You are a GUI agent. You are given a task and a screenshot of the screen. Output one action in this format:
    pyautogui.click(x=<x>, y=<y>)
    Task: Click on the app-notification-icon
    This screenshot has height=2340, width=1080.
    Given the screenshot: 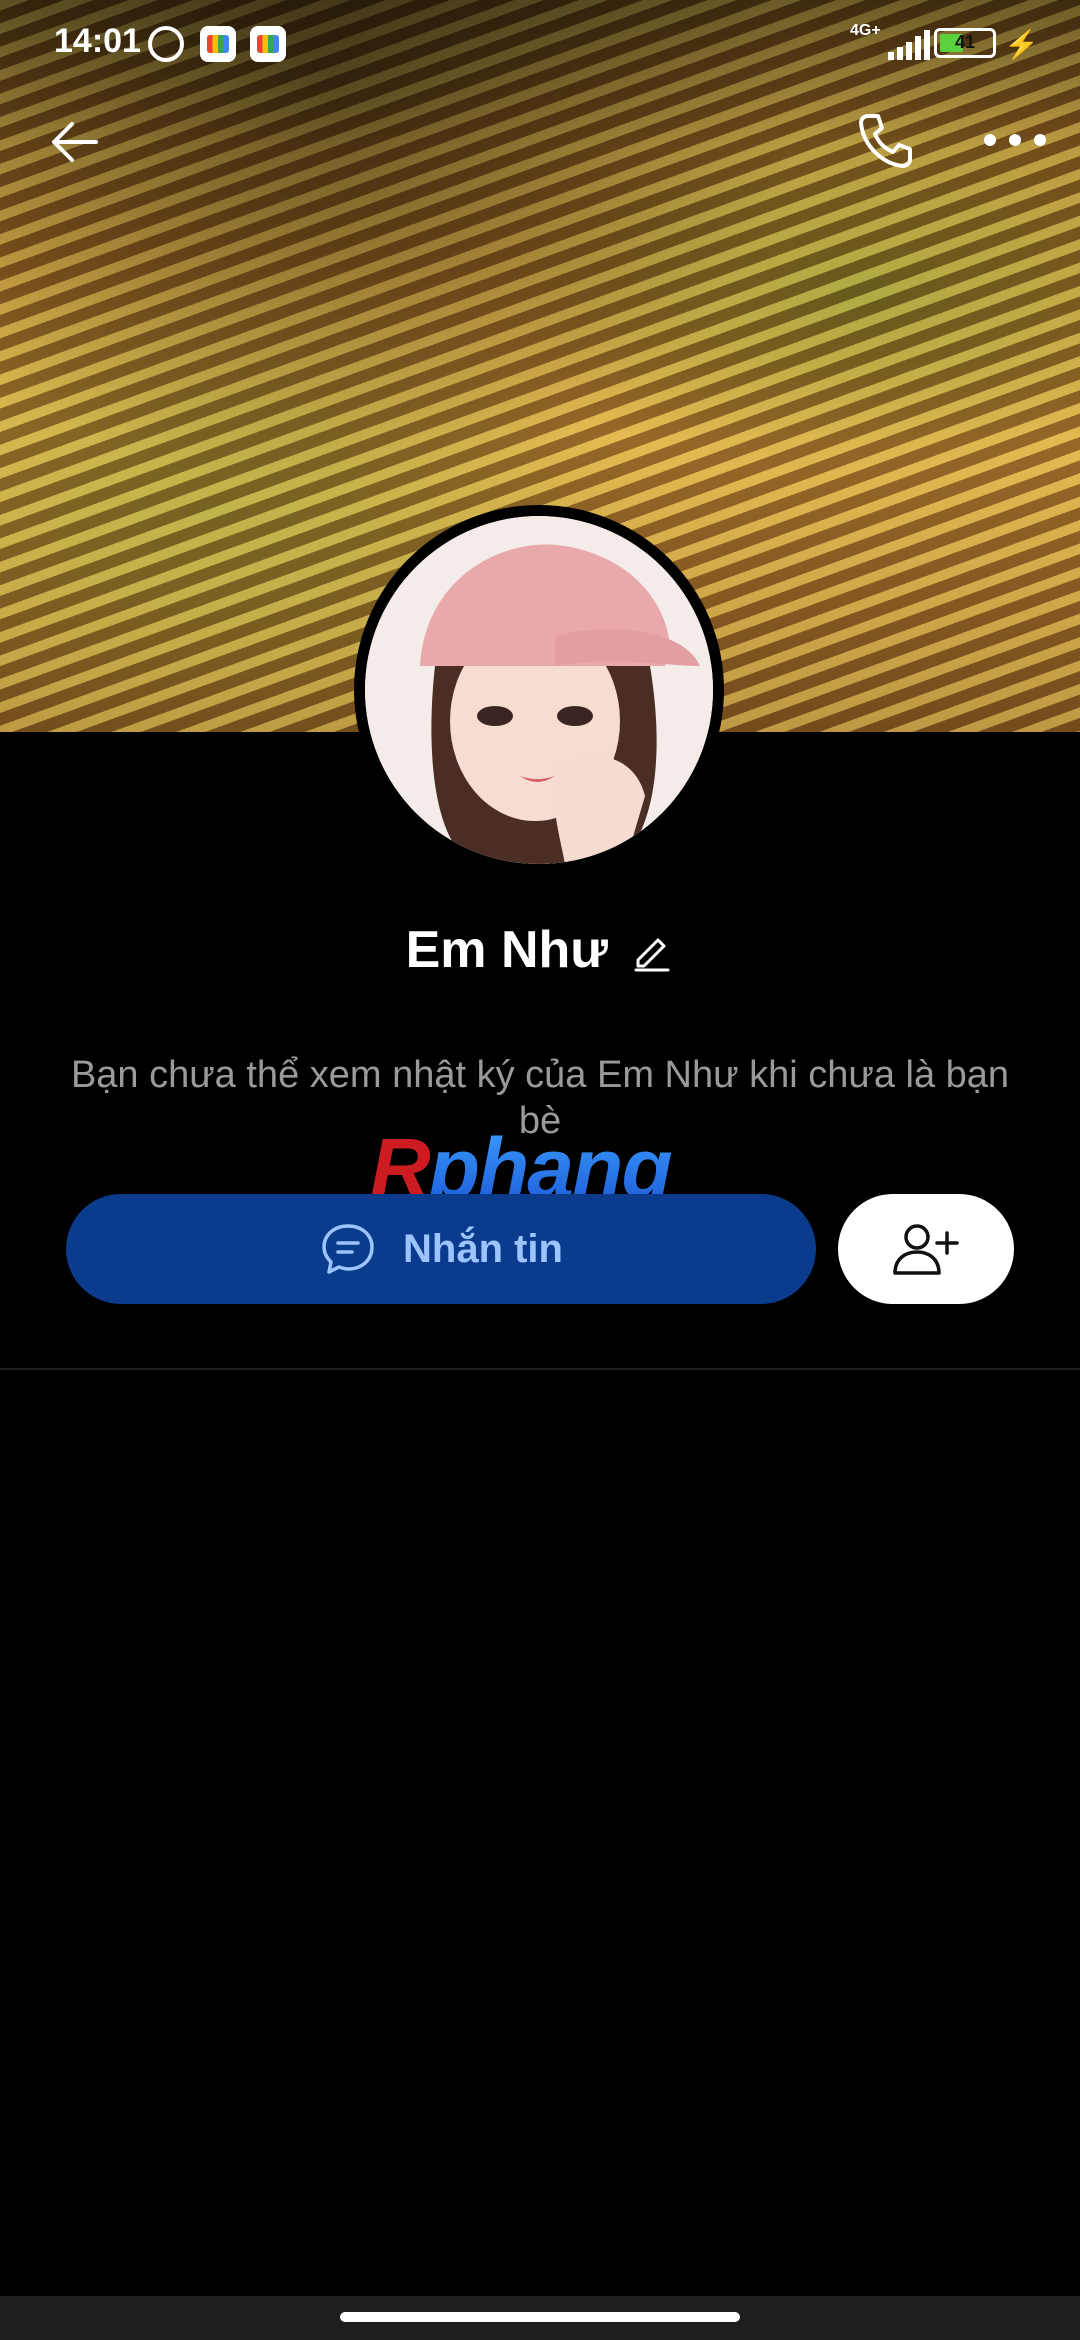 What is the action you would take?
    pyautogui.click(x=218, y=44)
    